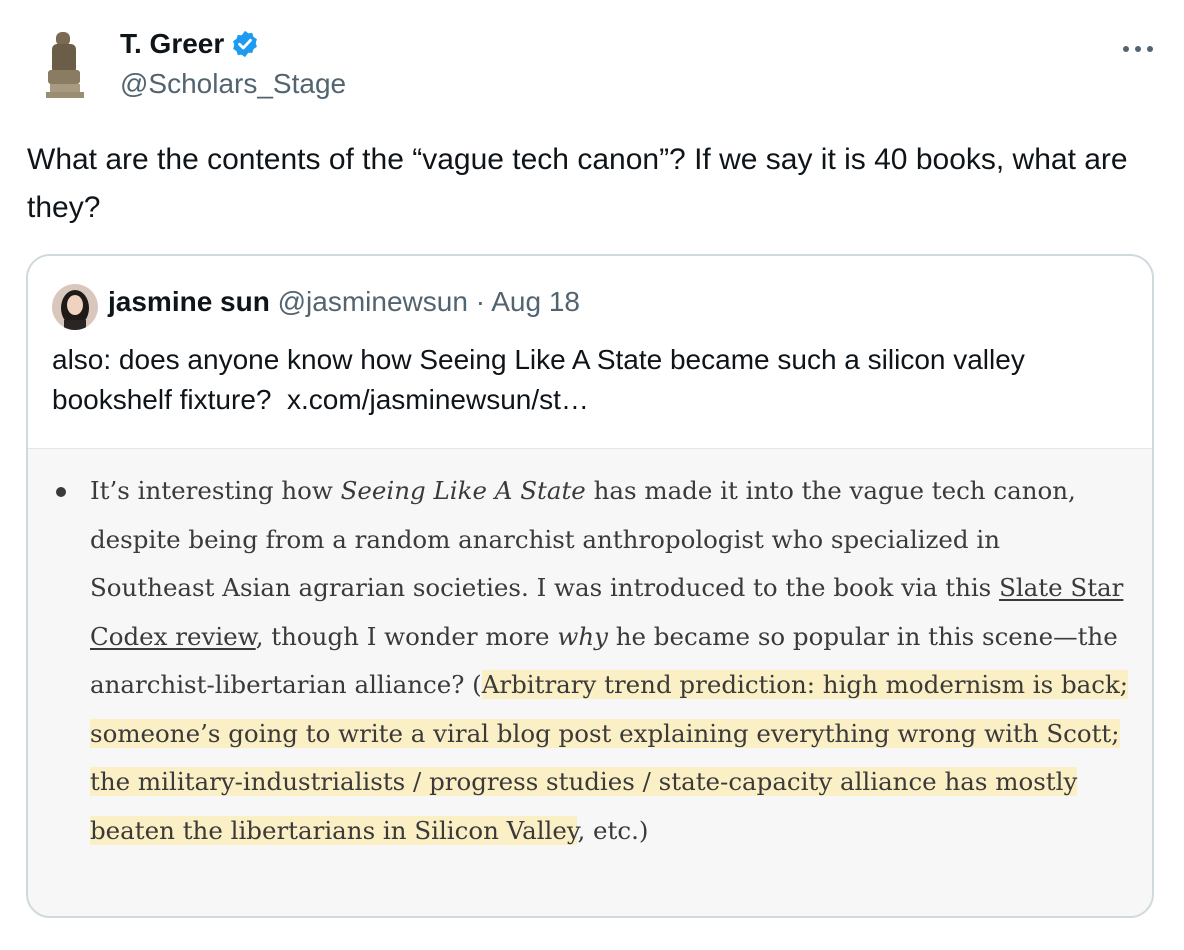  Describe the element at coordinates (372, 301) in the screenshot. I see `quote-author-handle: @jasminewsun` at that location.